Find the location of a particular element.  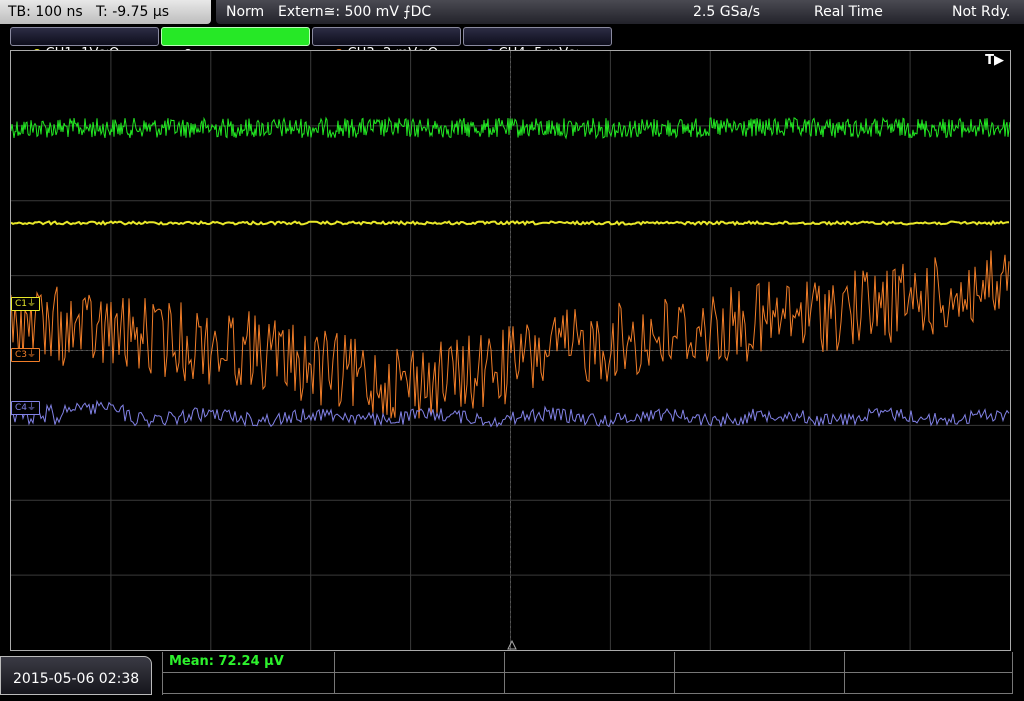

run-status: Not Rdy. is located at coordinates (981, 12).